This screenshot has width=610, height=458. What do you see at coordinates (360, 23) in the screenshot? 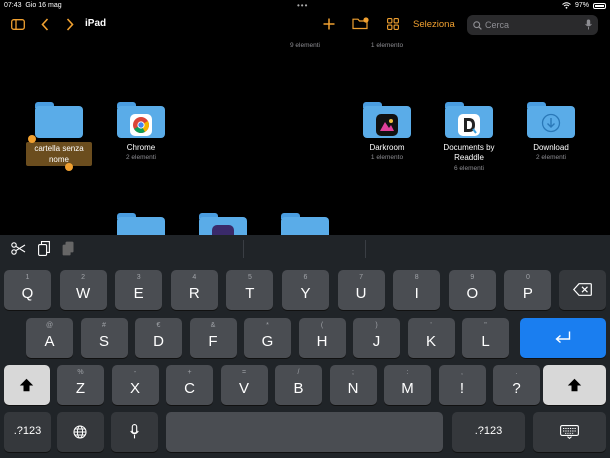
I see `new-folder-icon` at bounding box center [360, 23].